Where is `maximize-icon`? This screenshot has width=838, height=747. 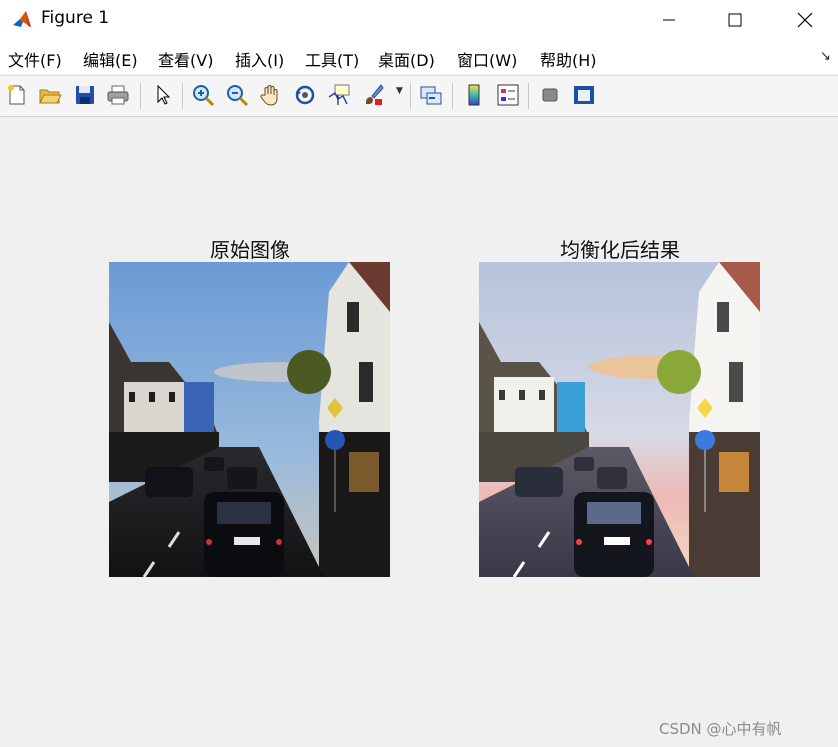 maximize-icon is located at coordinates (735, 20).